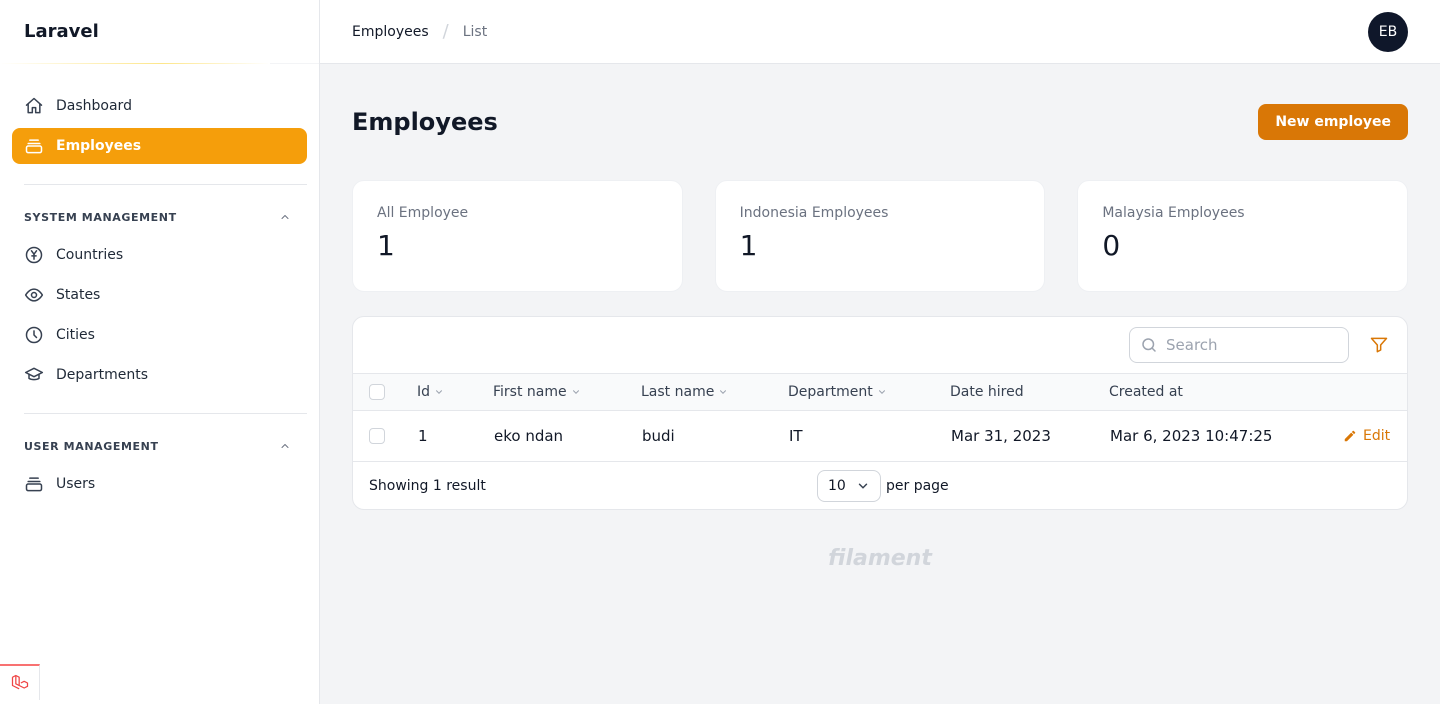  I want to click on edit-action: Edit, so click(1366, 436).